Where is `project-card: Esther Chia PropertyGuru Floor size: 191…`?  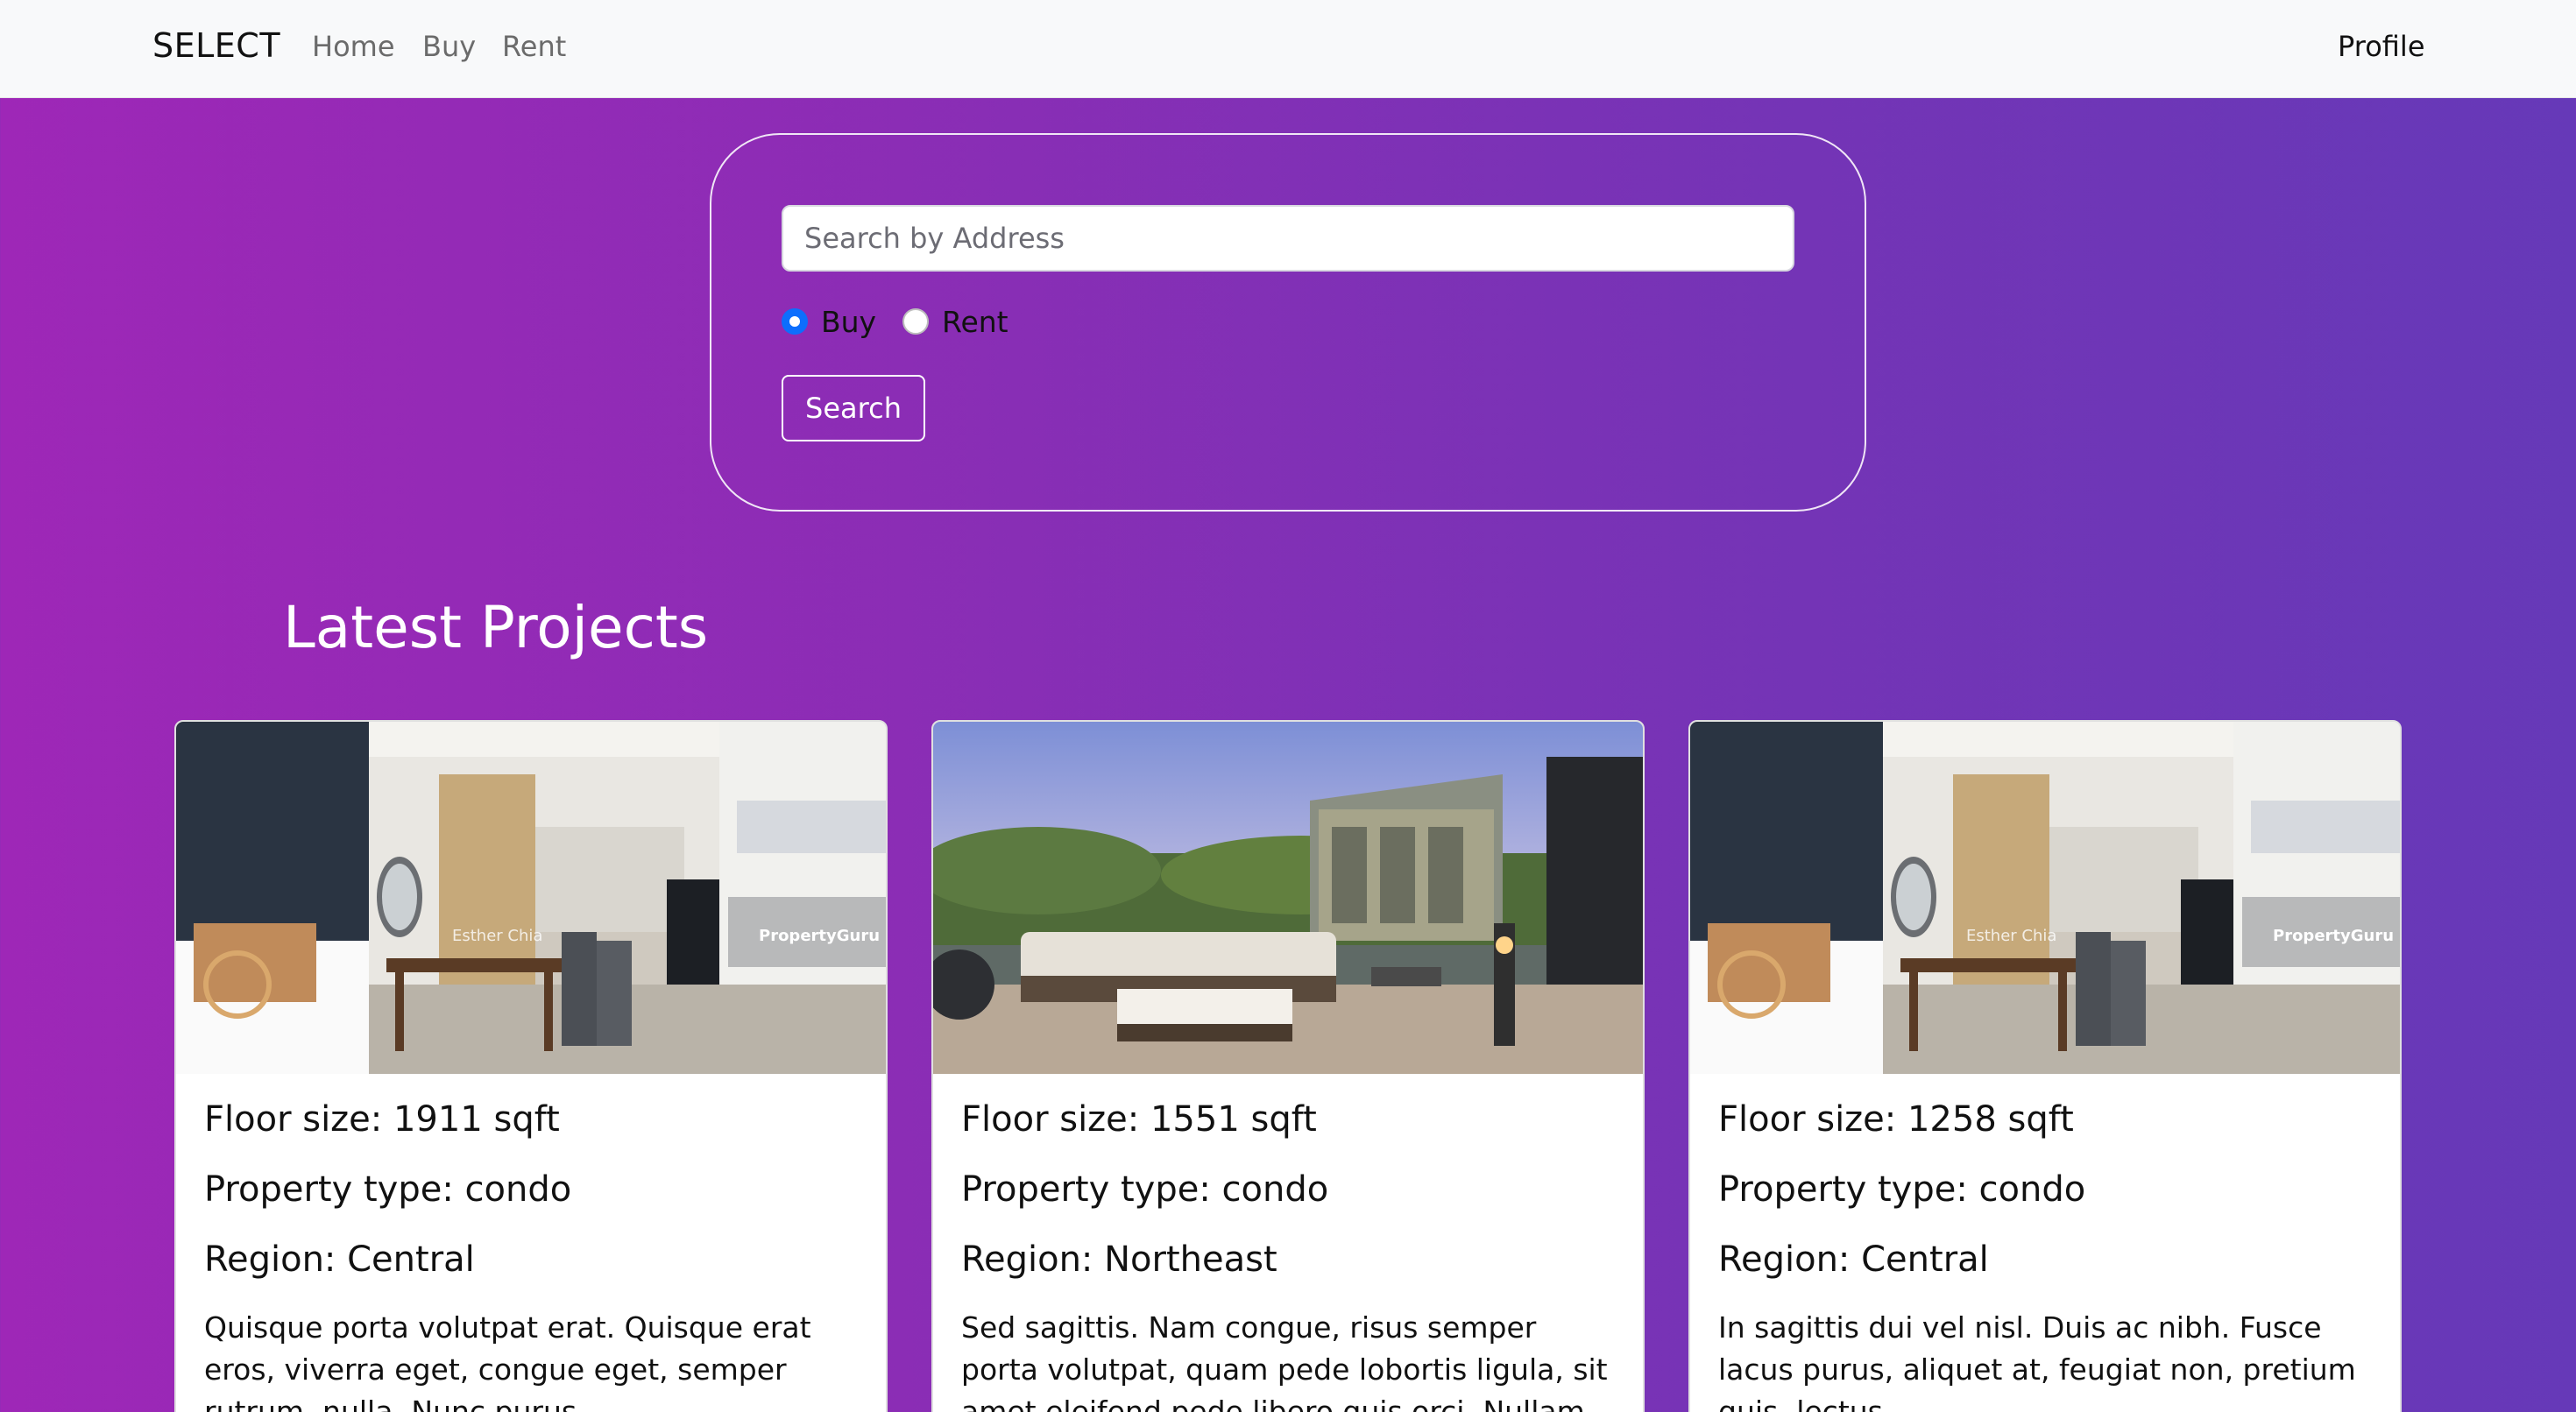
project-card: Esther Chia PropertyGuru Floor size: 191… is located at coordinates (531, 1066).